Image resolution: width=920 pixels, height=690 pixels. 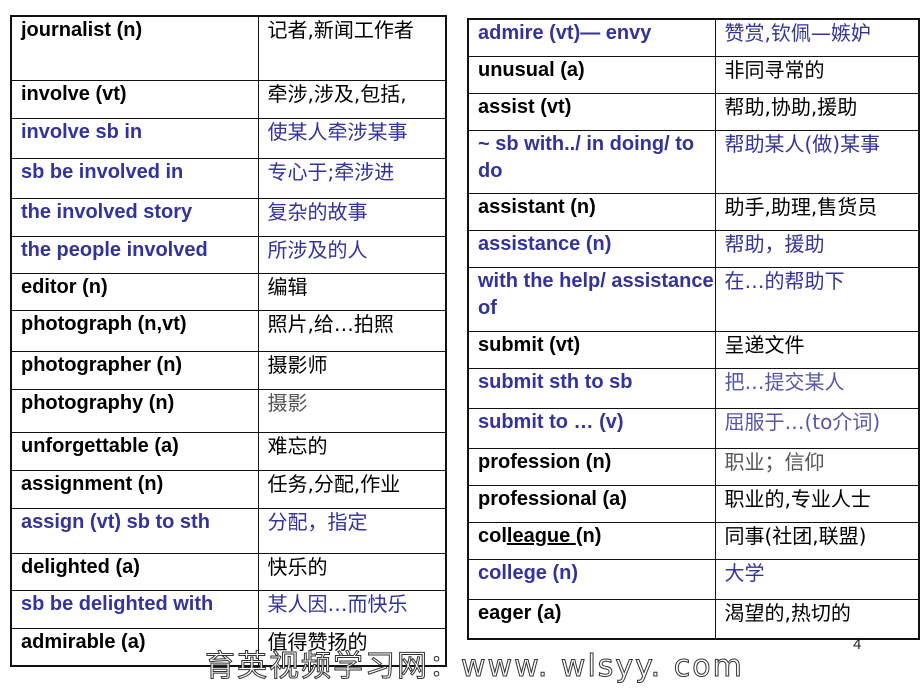 I want to click on table-row: assistant (n) 助手,助理,售货员, so click(x=693, y=211).